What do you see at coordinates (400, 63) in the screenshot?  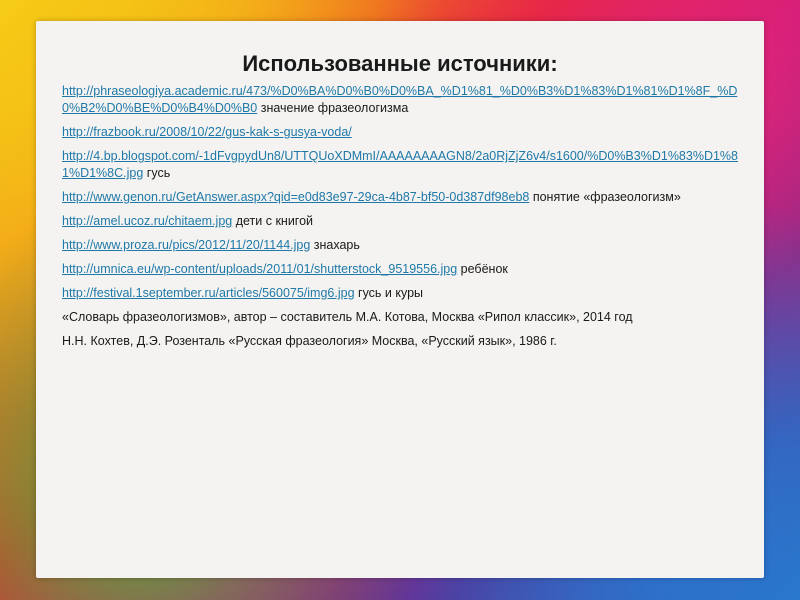 I see `slide-title: Использованные источники:` at bounding box center [400, 63].